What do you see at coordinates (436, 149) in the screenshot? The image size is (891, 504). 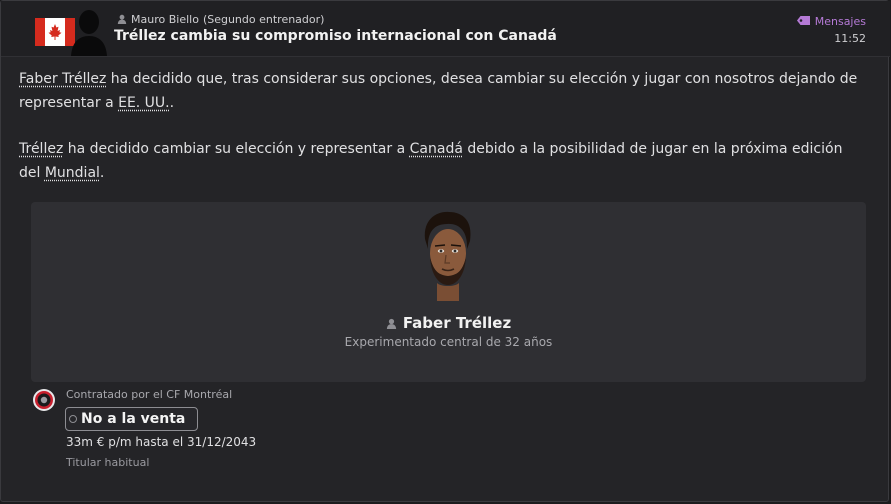 I see `inline-link: Canadá` at bounding box center [436, 149].